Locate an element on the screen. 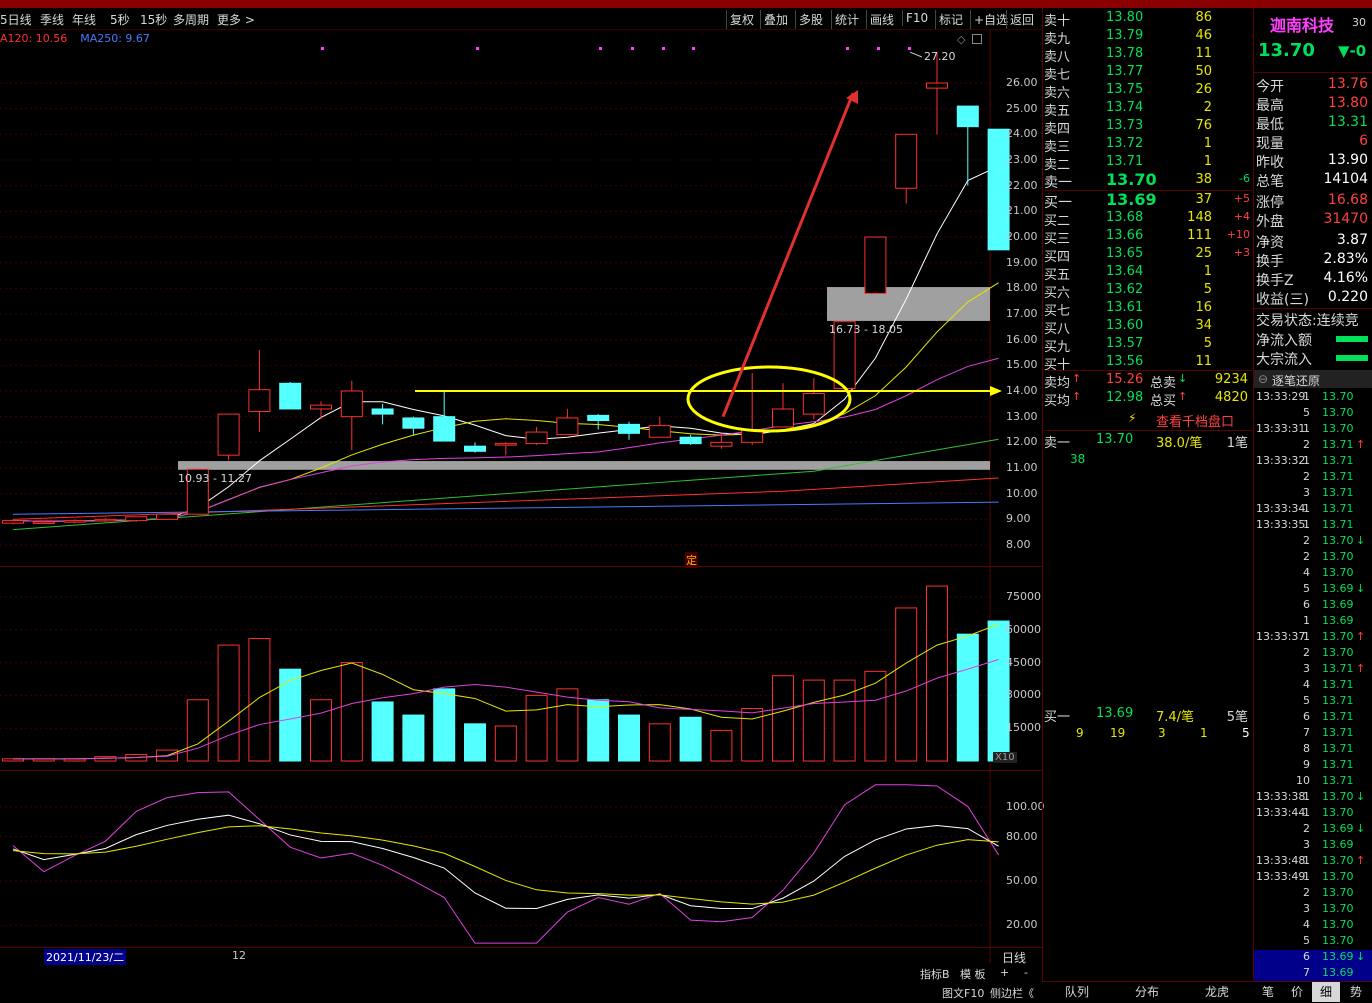 The height and width of the screenshot is (1003, 1372). buy-price: 13.60 is located at coordinates (1125, 325).